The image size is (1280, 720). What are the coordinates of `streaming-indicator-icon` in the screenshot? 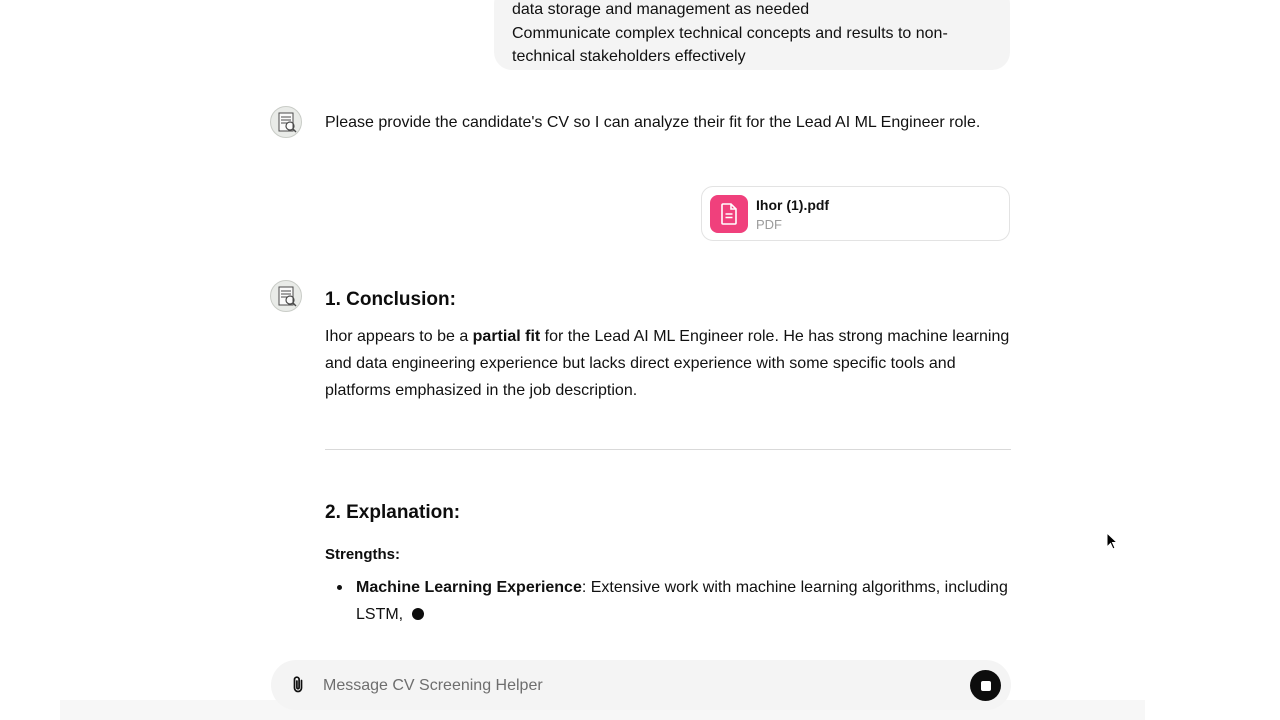 It's located at (417, 614).